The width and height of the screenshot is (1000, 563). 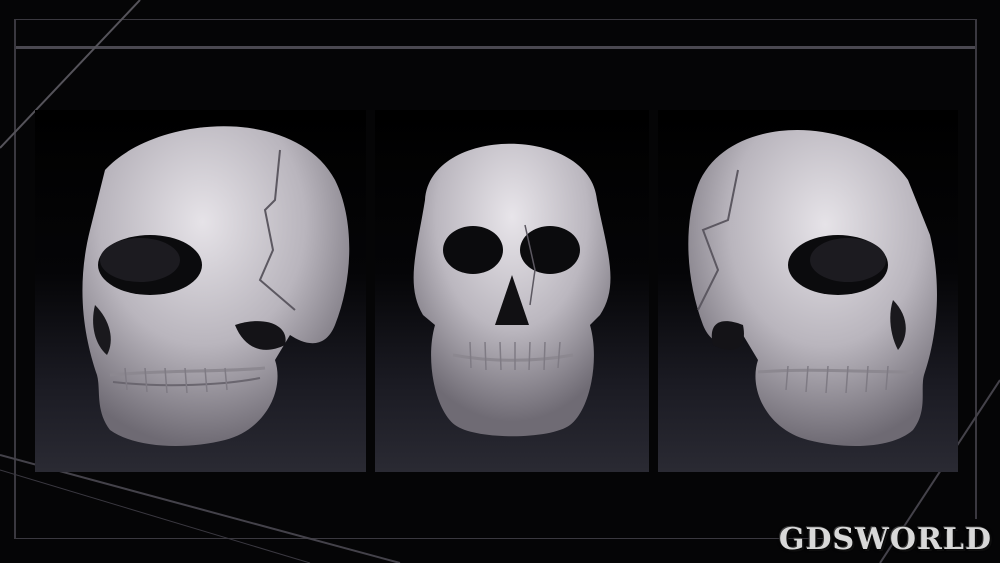 I want to click on watermark-logo: GDSWORLD, so click(x=885, y=539).